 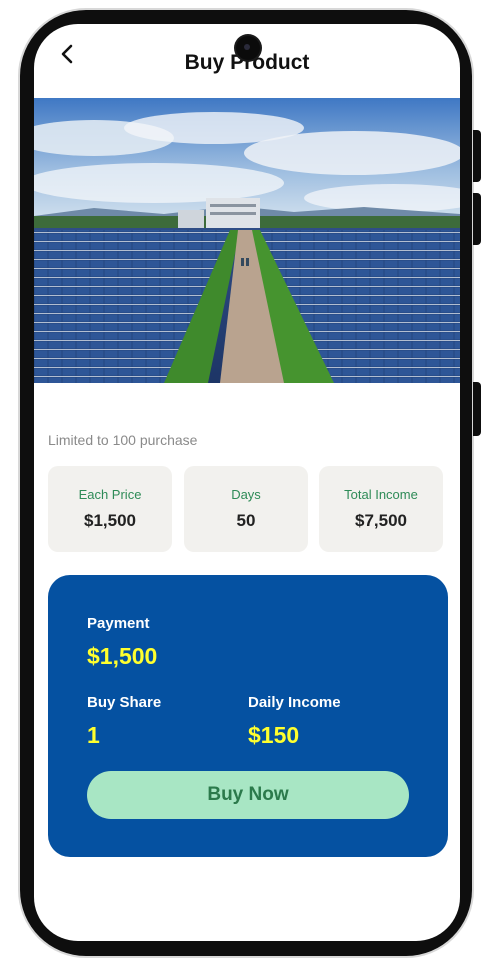 I want to click on stat-label: Days, so click(x=246, y=494).